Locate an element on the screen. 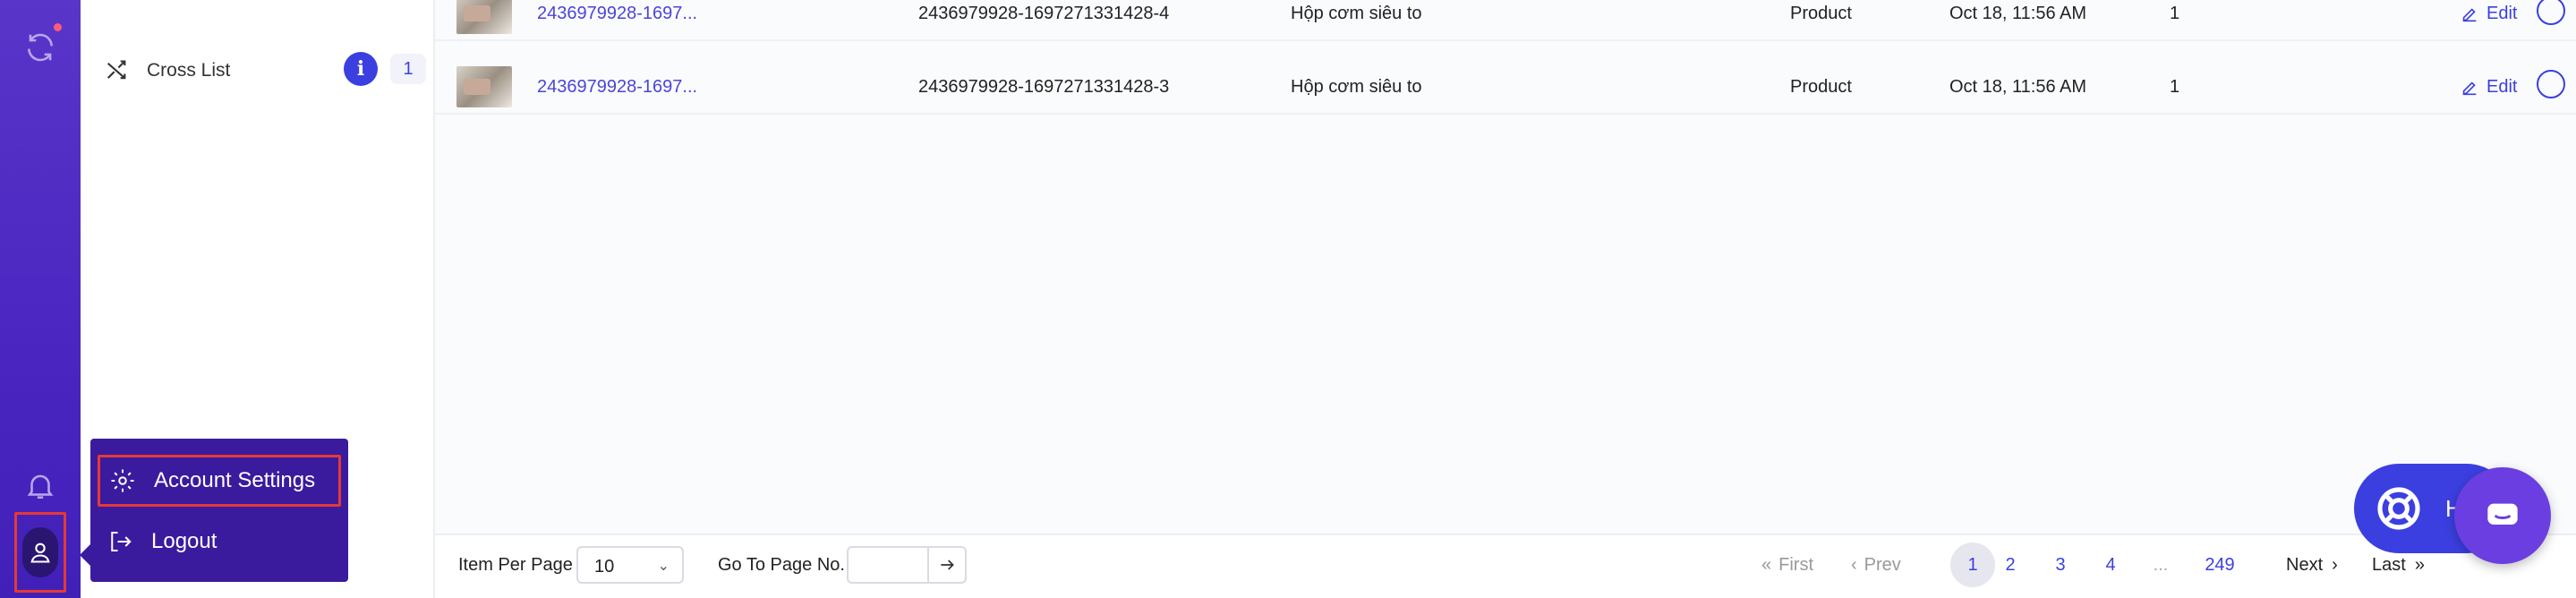 This screenshot has width=2576, height=598. item-per-page-label: Item Per Page is located at coordinates (515, 565).